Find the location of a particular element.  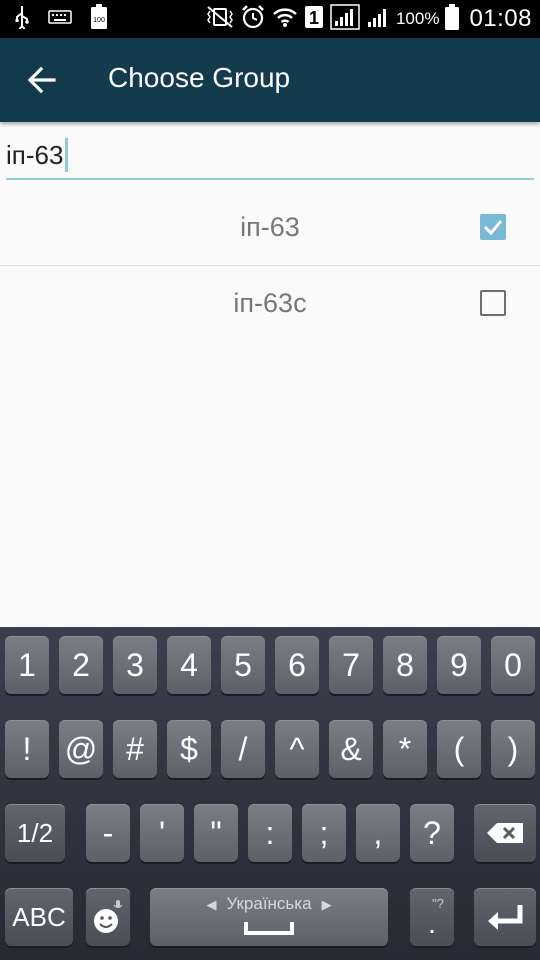

status-bar: 100 1 100% 01:08 is located at coordinates (270, 19).